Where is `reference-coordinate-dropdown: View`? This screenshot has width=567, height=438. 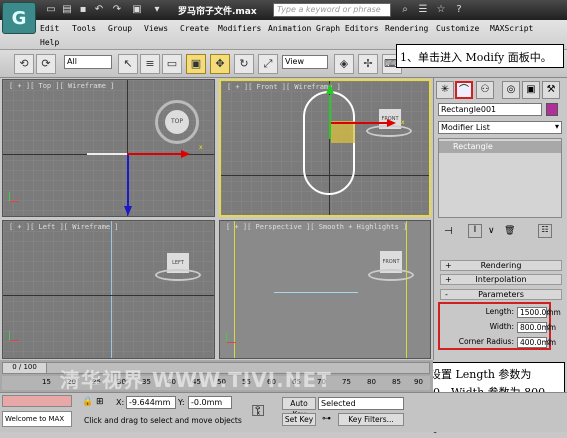
reference-coordinate-dropdown: View is located at coordinates (305, 62).